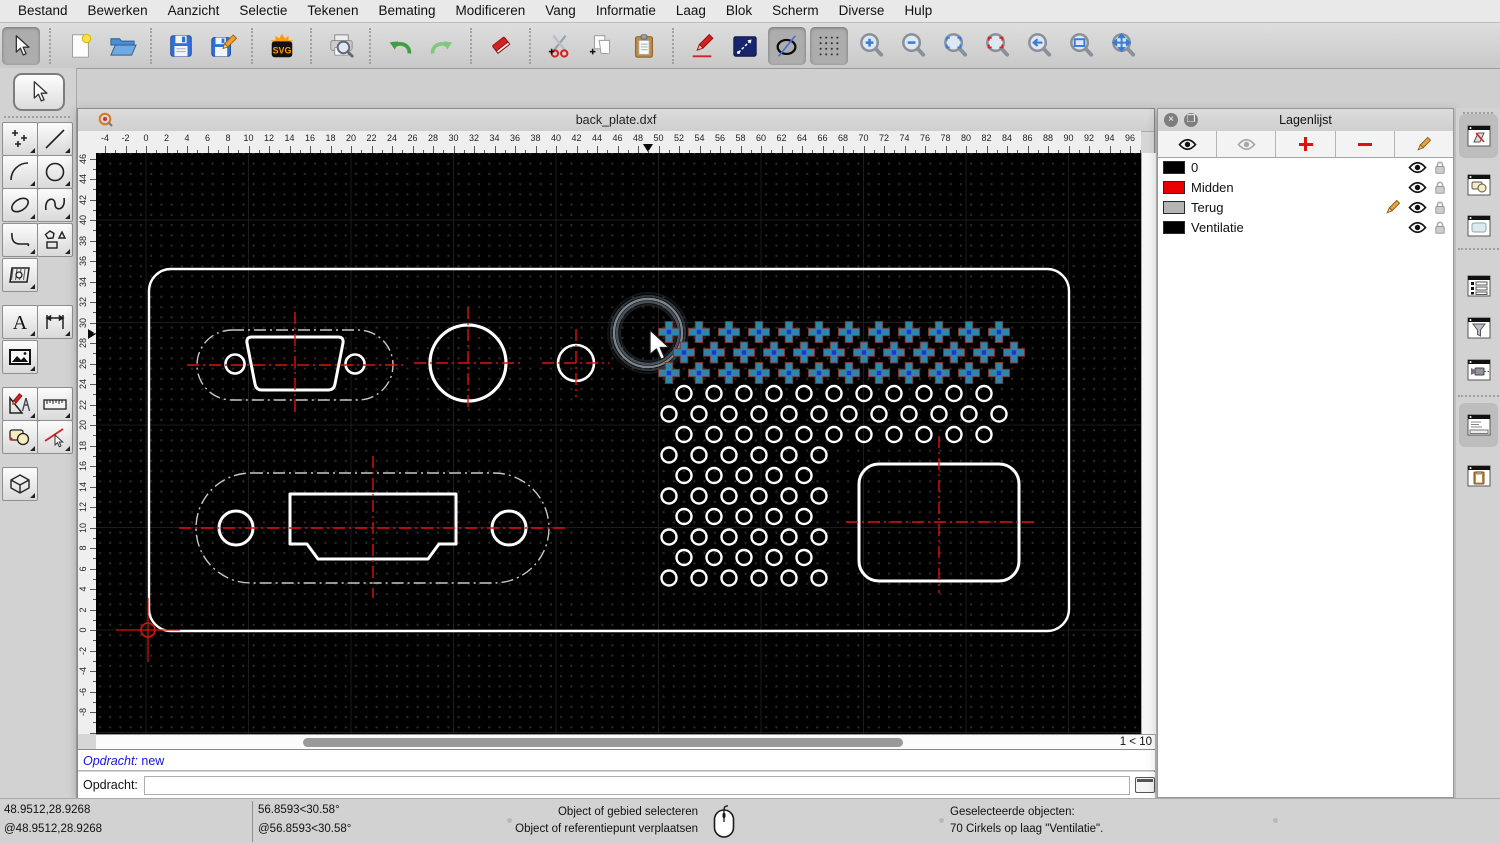 The image size is (1500, 844). What do you see at coordinates (691, 11) in the screenshot?
I see `menu-laag: Laag` at bounding box center [691, 11].